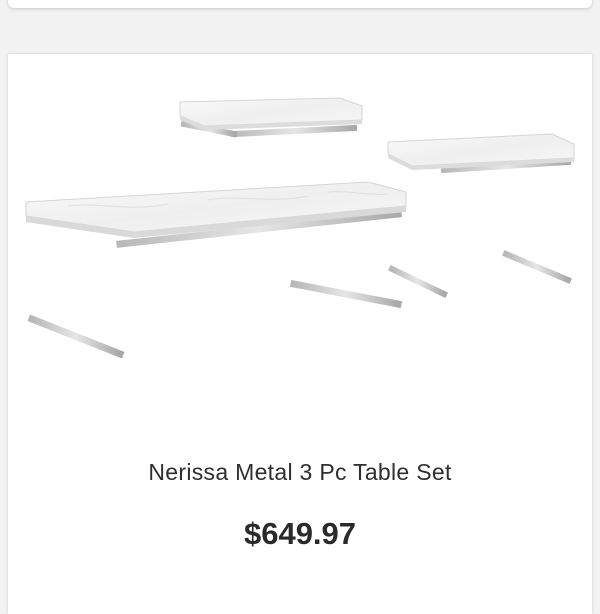 The width and height of the screenshot is (600, 614). I want to click on product-price: $649.97, so click(300, 533).